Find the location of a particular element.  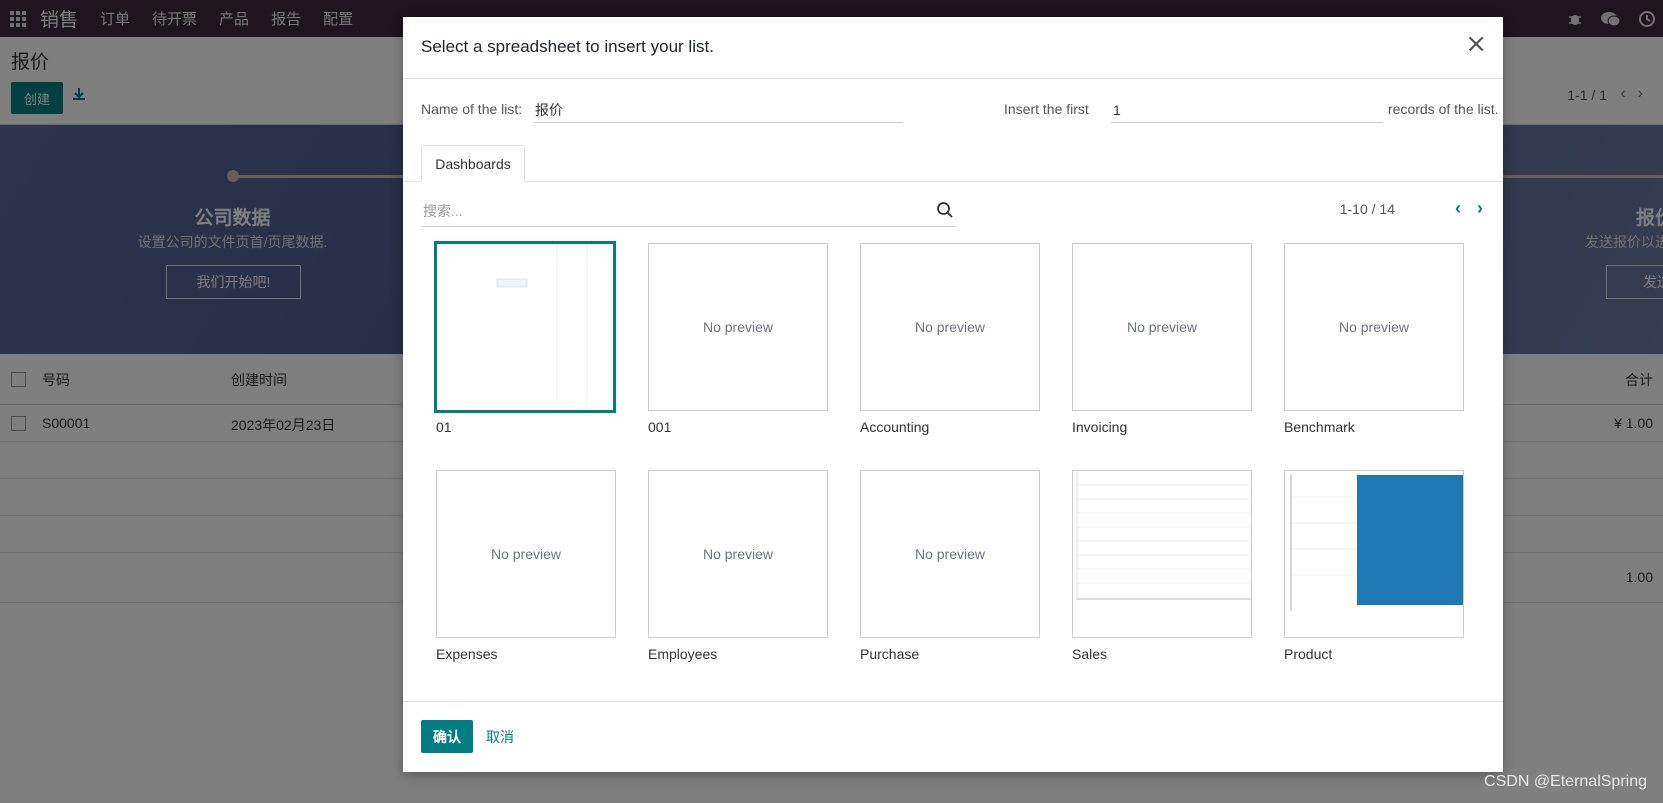

records-label: records of the list. is located at coordinates (1443, 109).